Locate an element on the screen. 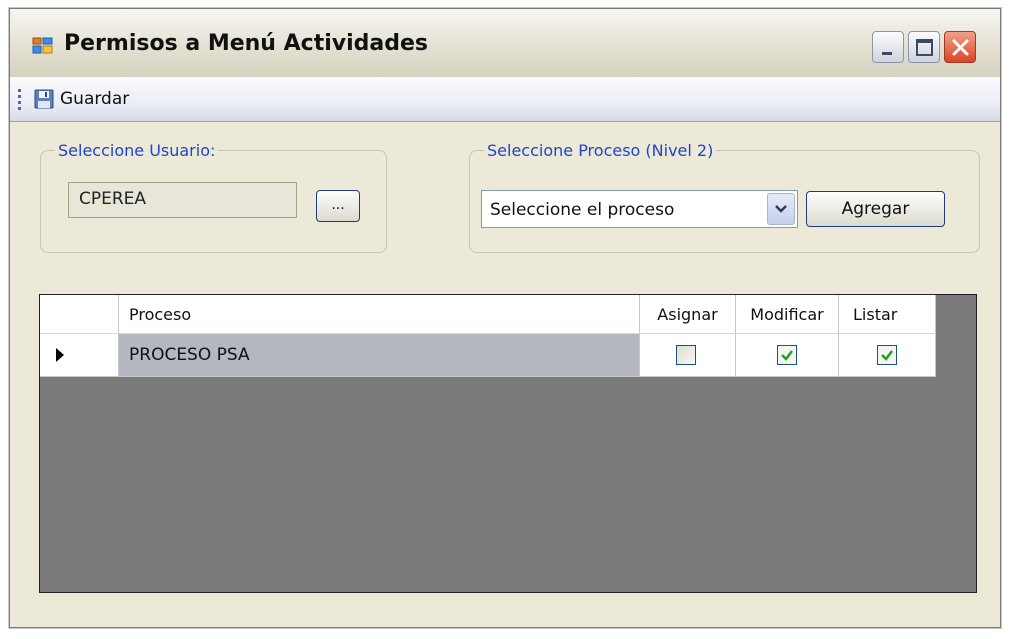  process-group-legend: Seleccione Proceso (Nivel 2) is located at coordinates (600, 150).